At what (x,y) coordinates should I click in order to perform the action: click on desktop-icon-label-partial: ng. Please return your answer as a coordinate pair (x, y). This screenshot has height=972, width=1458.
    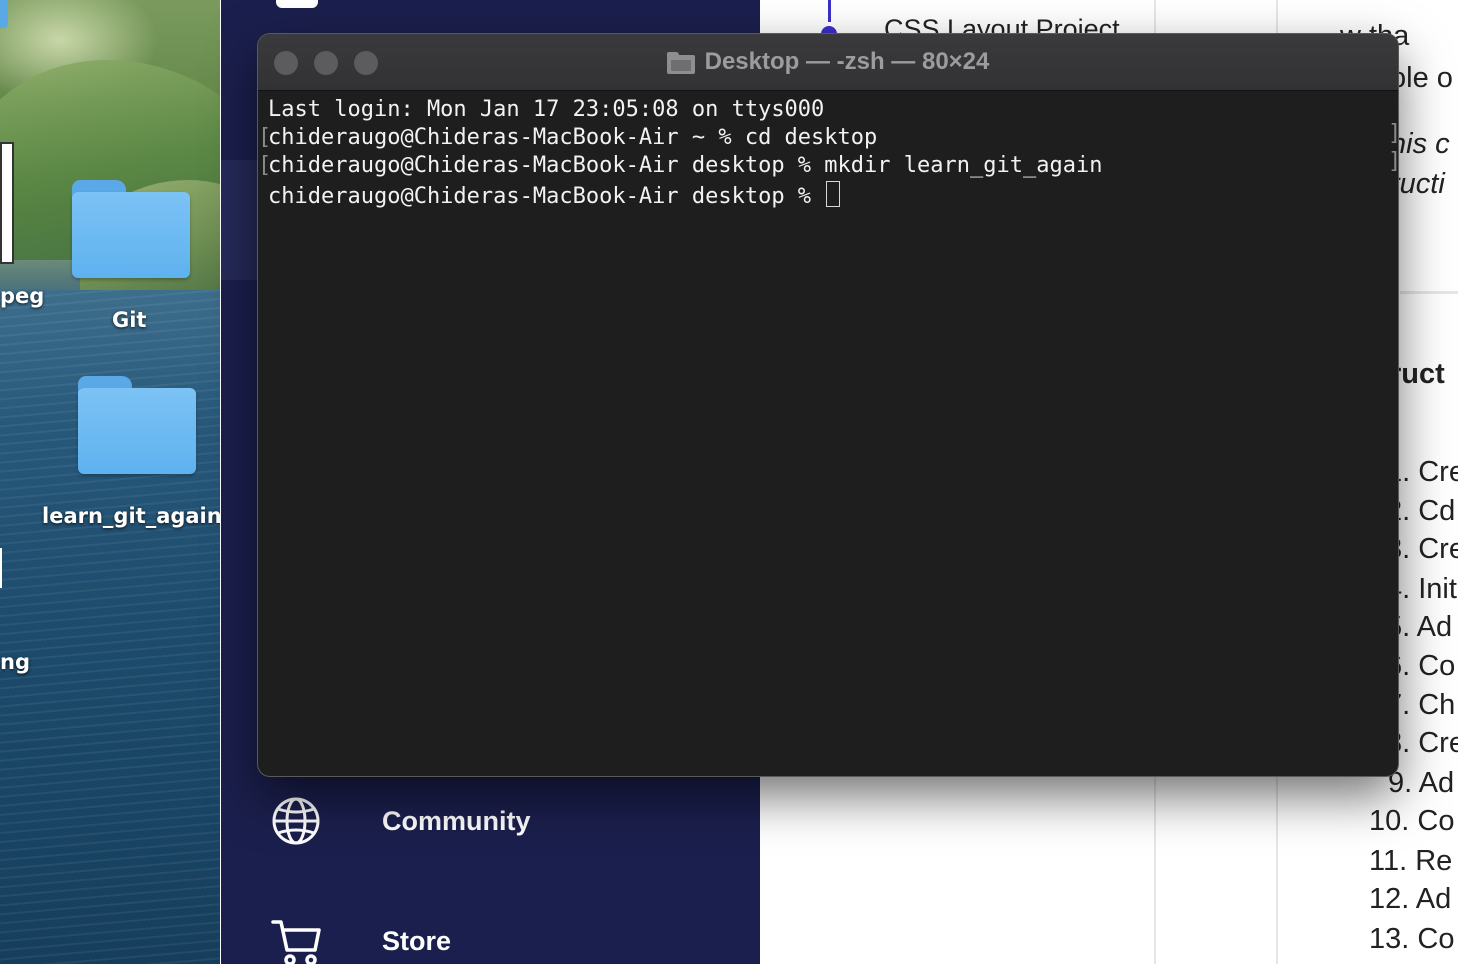
    Looking at the image, I should click on (15, 662).